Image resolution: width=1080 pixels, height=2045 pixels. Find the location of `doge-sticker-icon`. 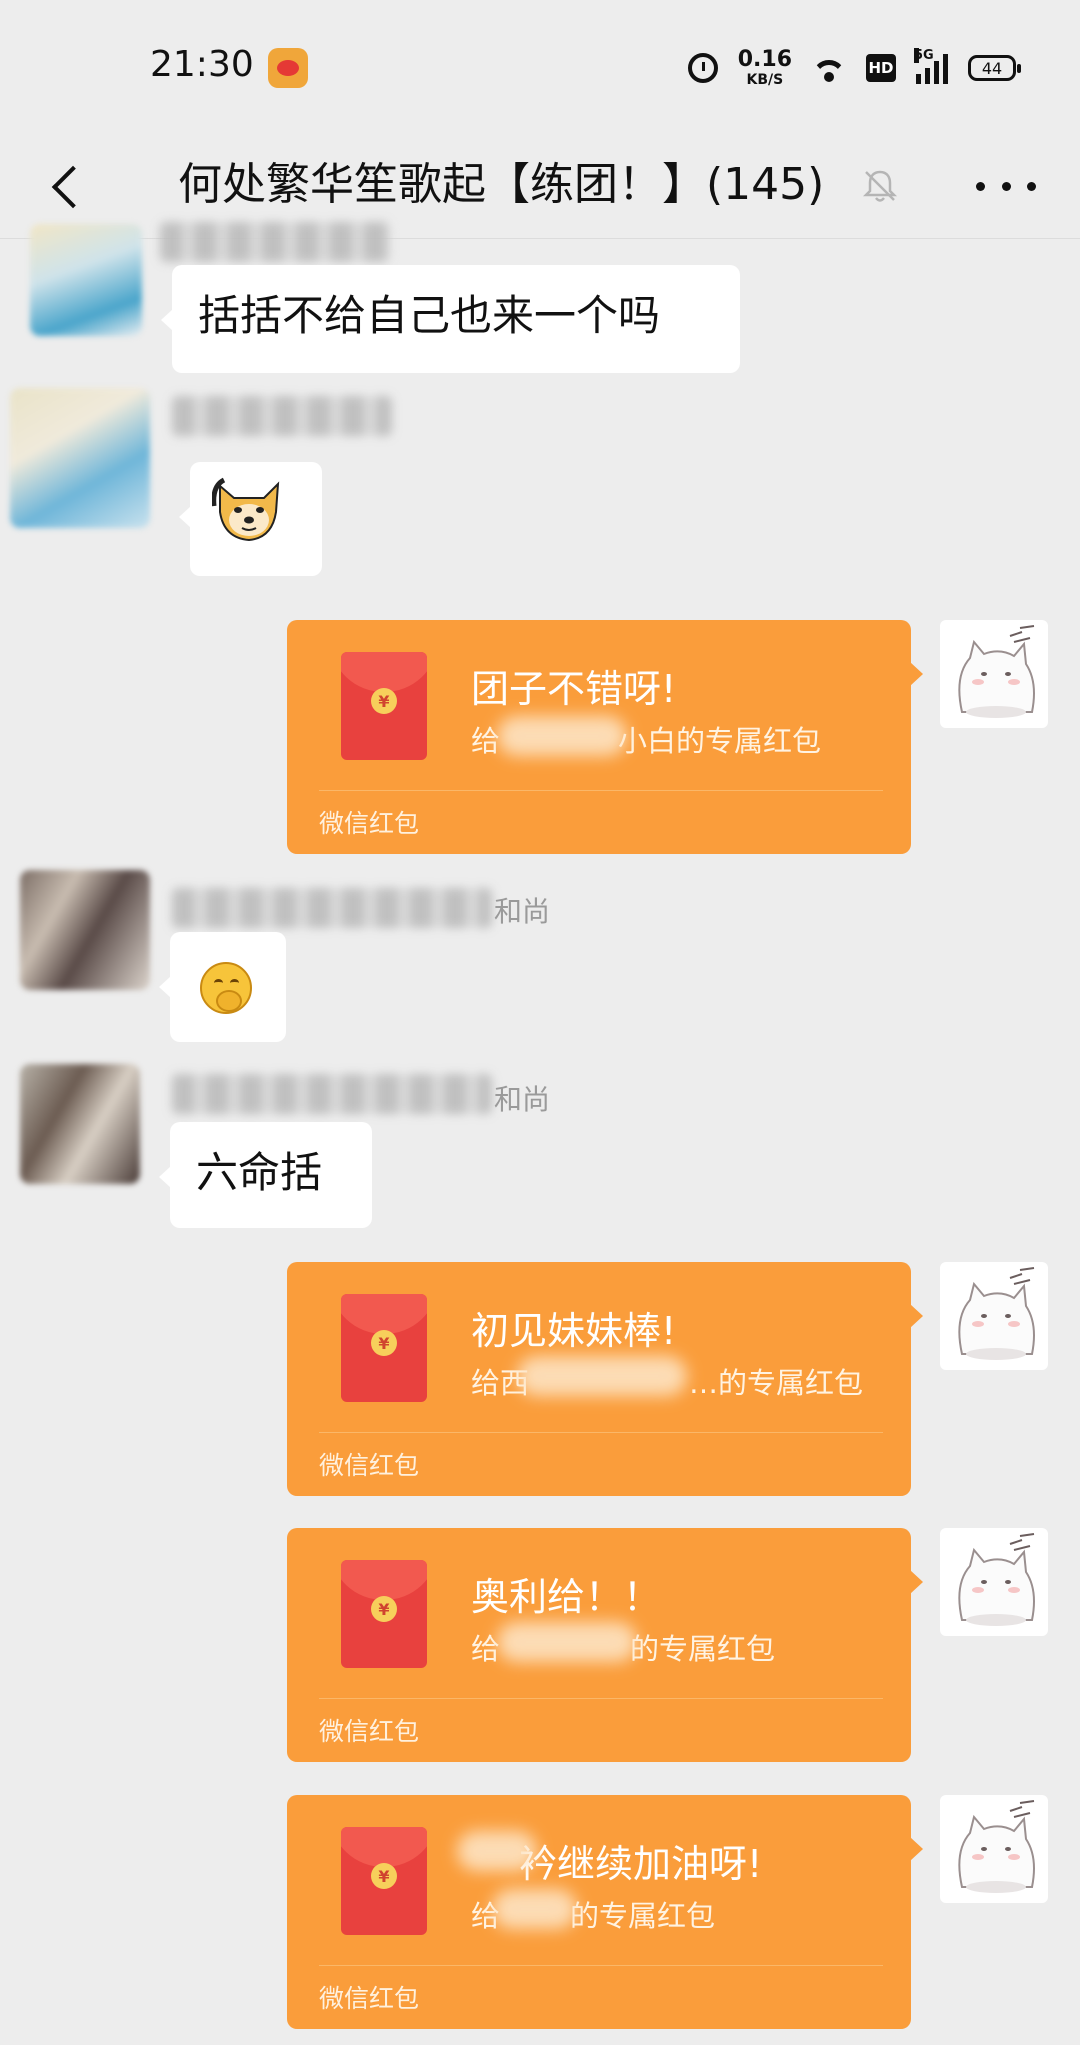

doge-sticker-icon is located at coordinates (246, 509).